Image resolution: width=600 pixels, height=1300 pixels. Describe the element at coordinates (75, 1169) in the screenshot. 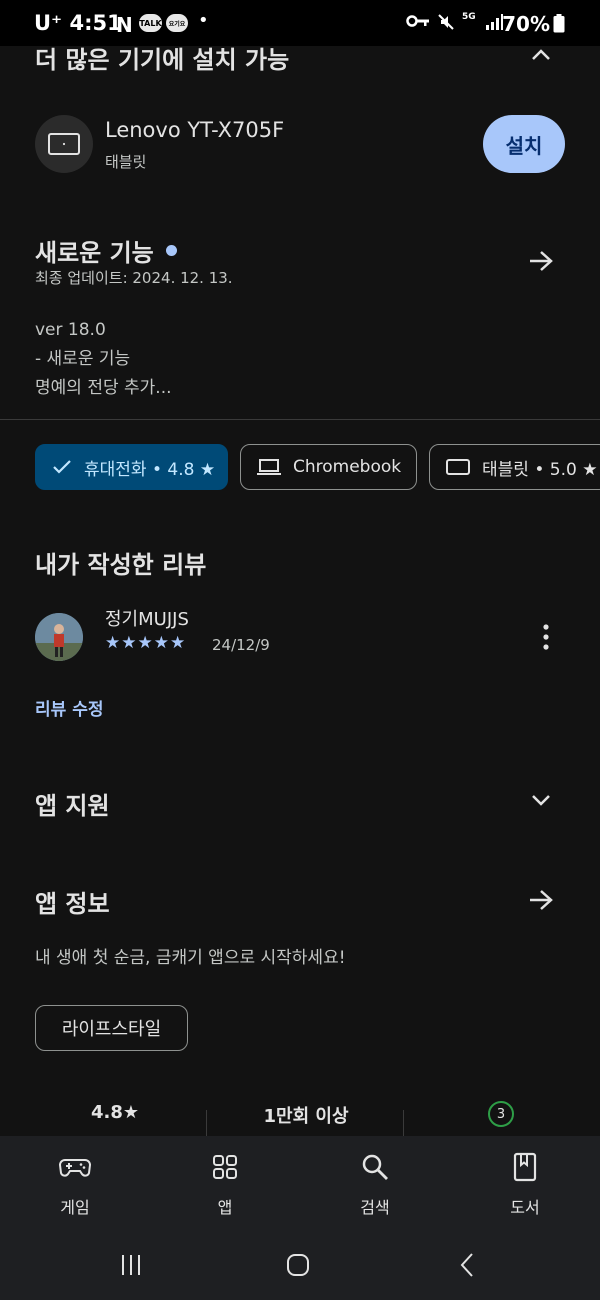

I see `gamepad-icon` at that location.